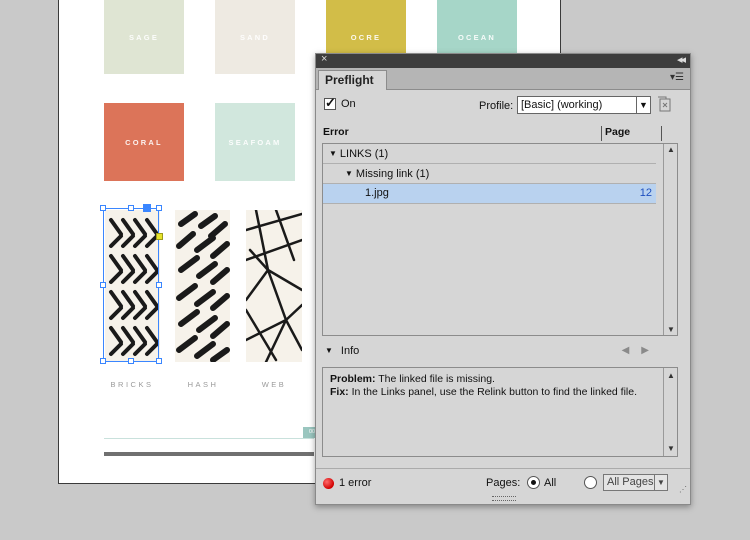 The image size is (750, 540). Describe the element at coordinates (665, 104) in the screenshot. I see `define-profiles-icon` at that location.